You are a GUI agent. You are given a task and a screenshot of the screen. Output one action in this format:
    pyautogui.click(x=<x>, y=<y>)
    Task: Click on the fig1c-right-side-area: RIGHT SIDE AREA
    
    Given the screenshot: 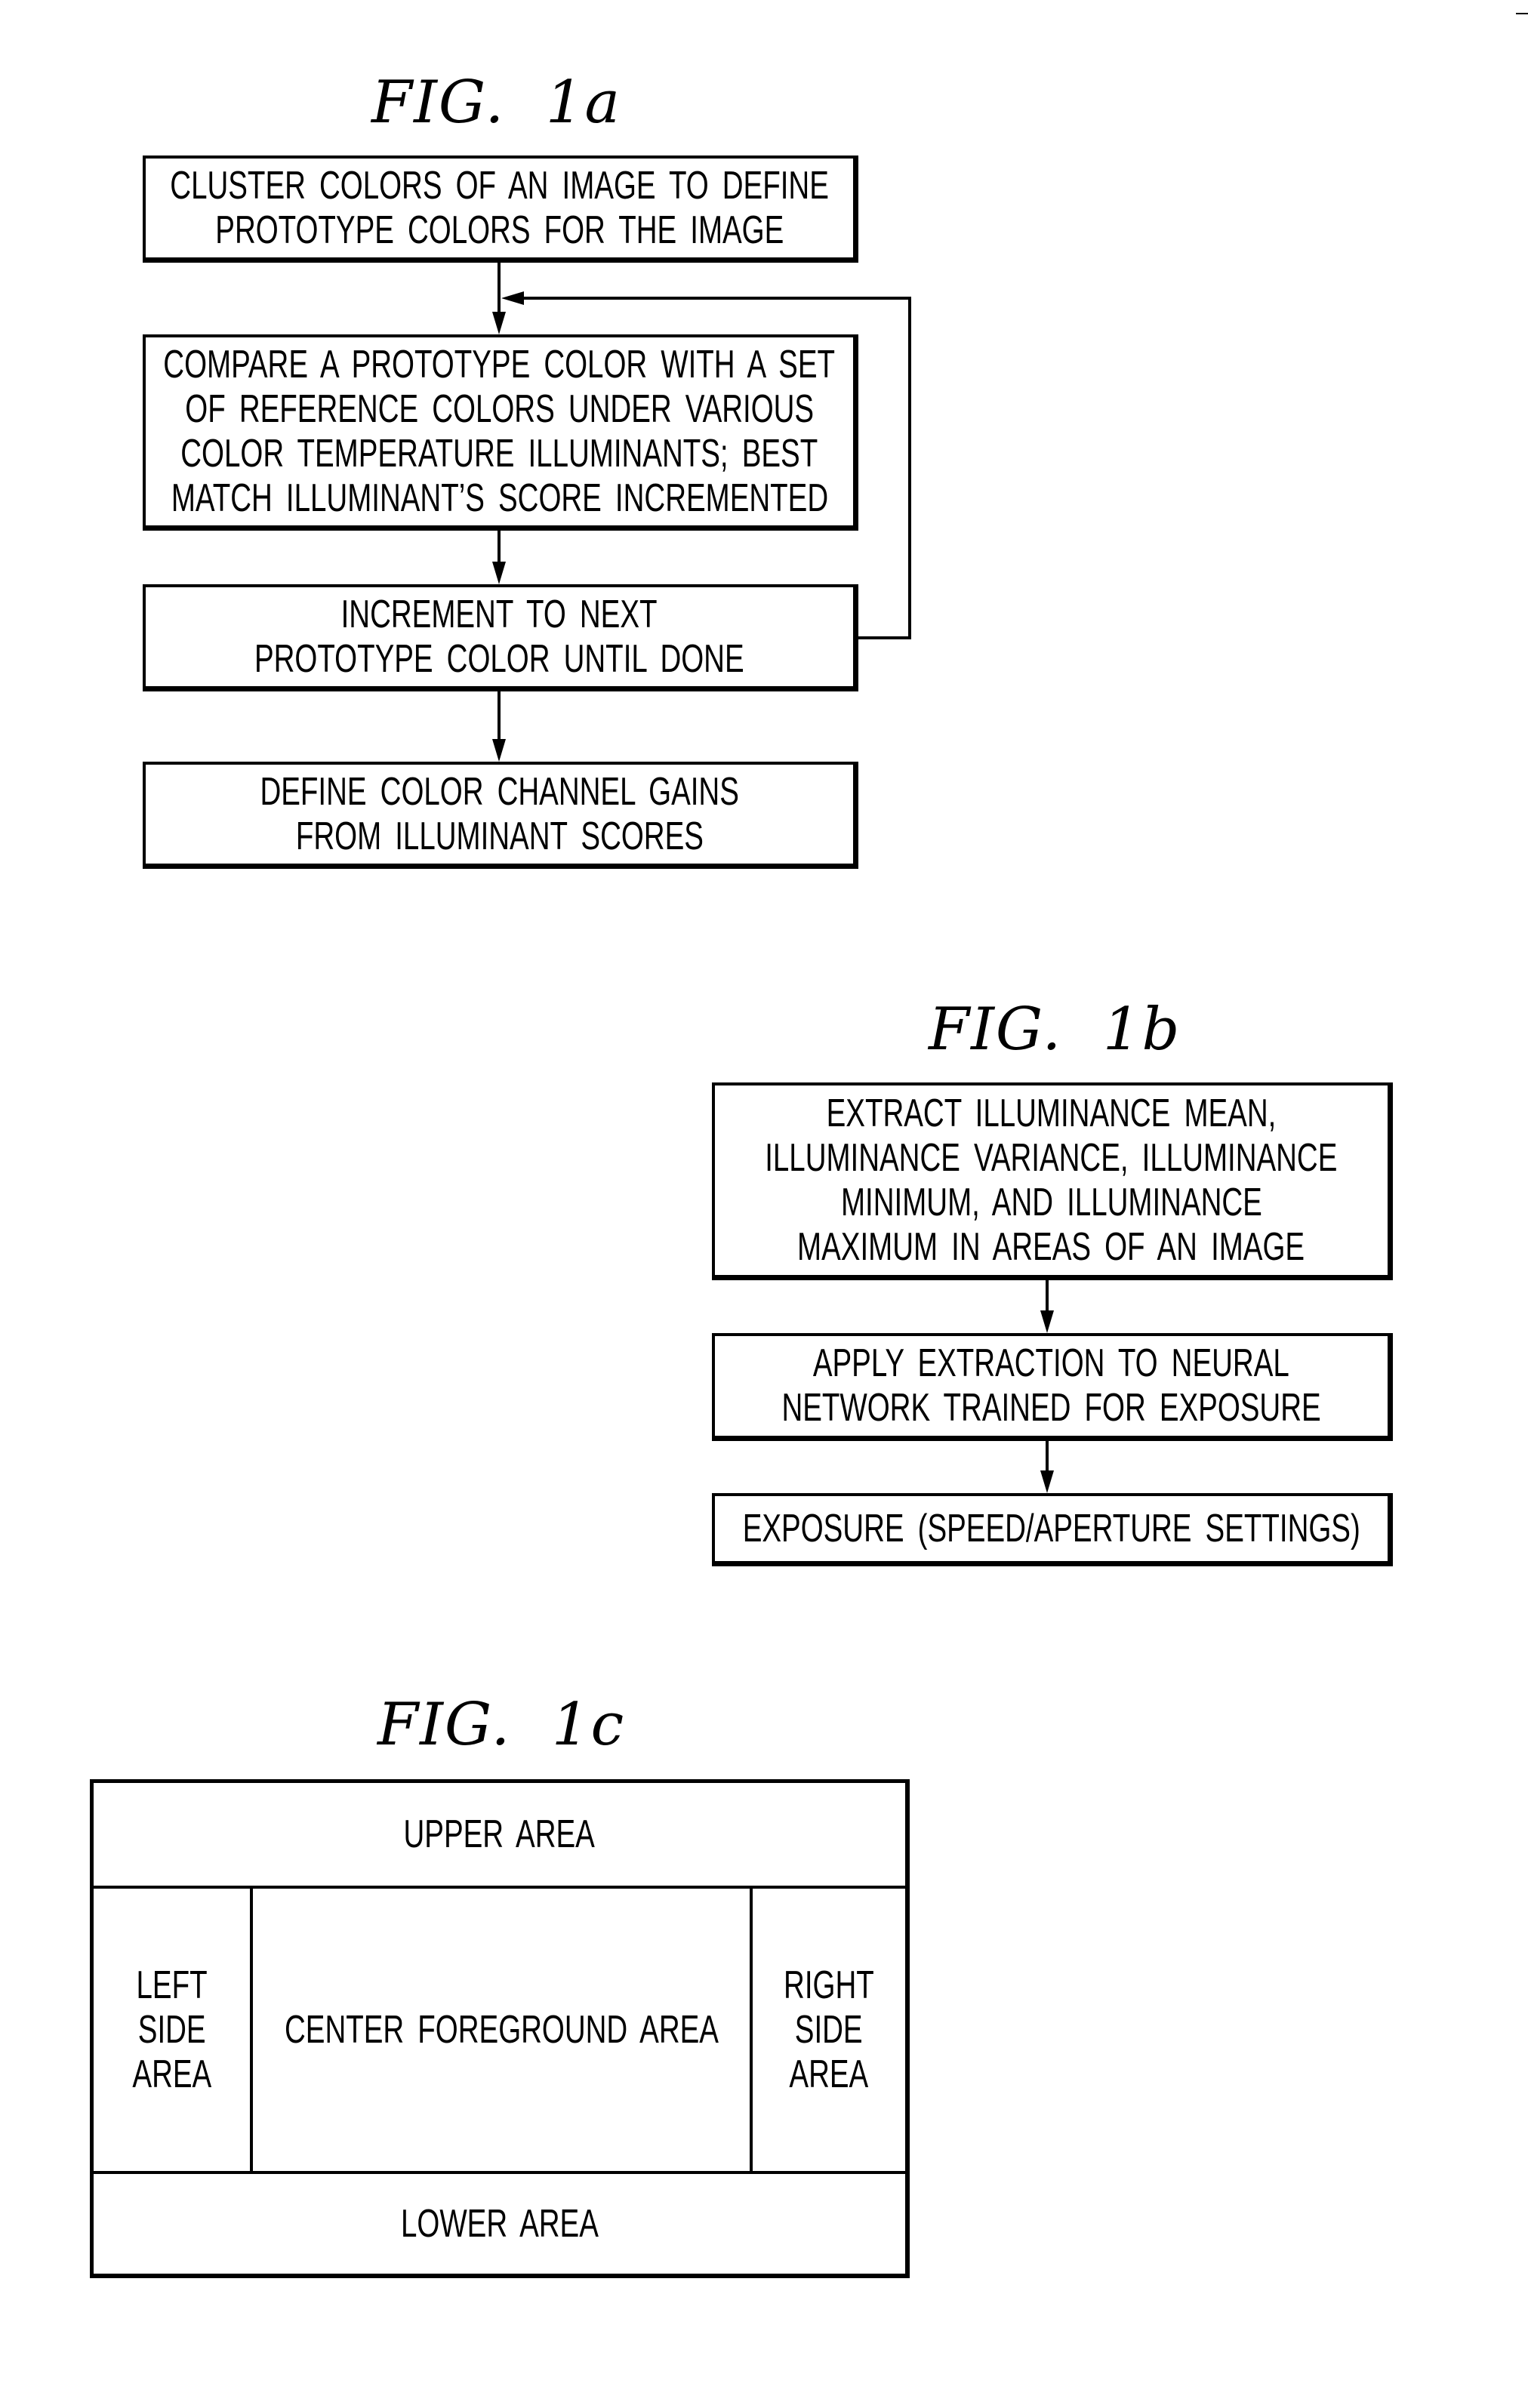 What is the action you would take?
    pyautogui.click(x=829, y=2030)
    